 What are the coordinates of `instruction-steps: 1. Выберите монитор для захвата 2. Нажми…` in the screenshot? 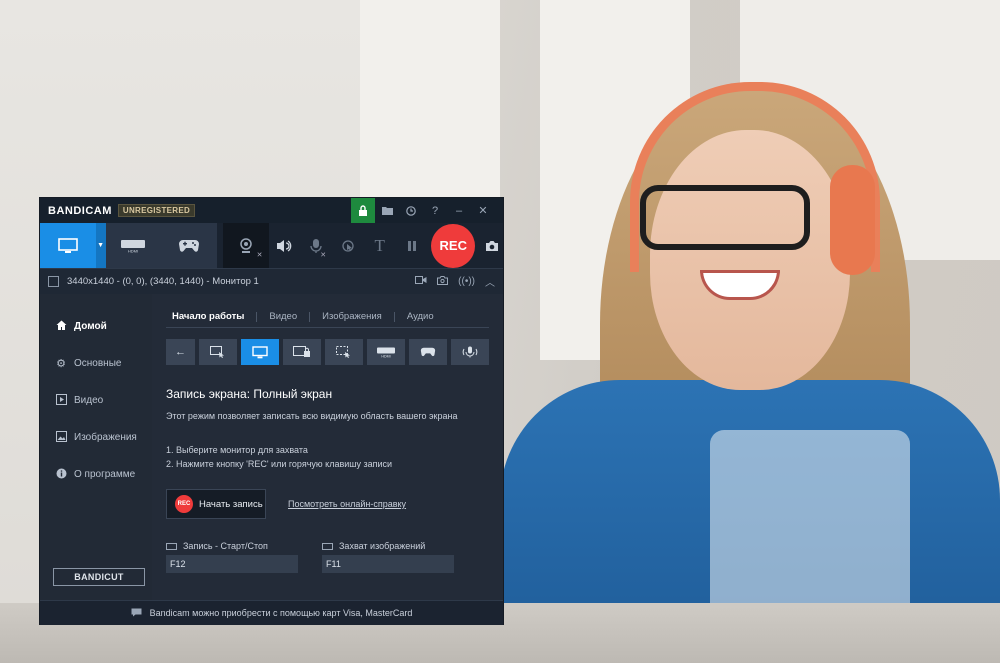 It's located at (327, 457).